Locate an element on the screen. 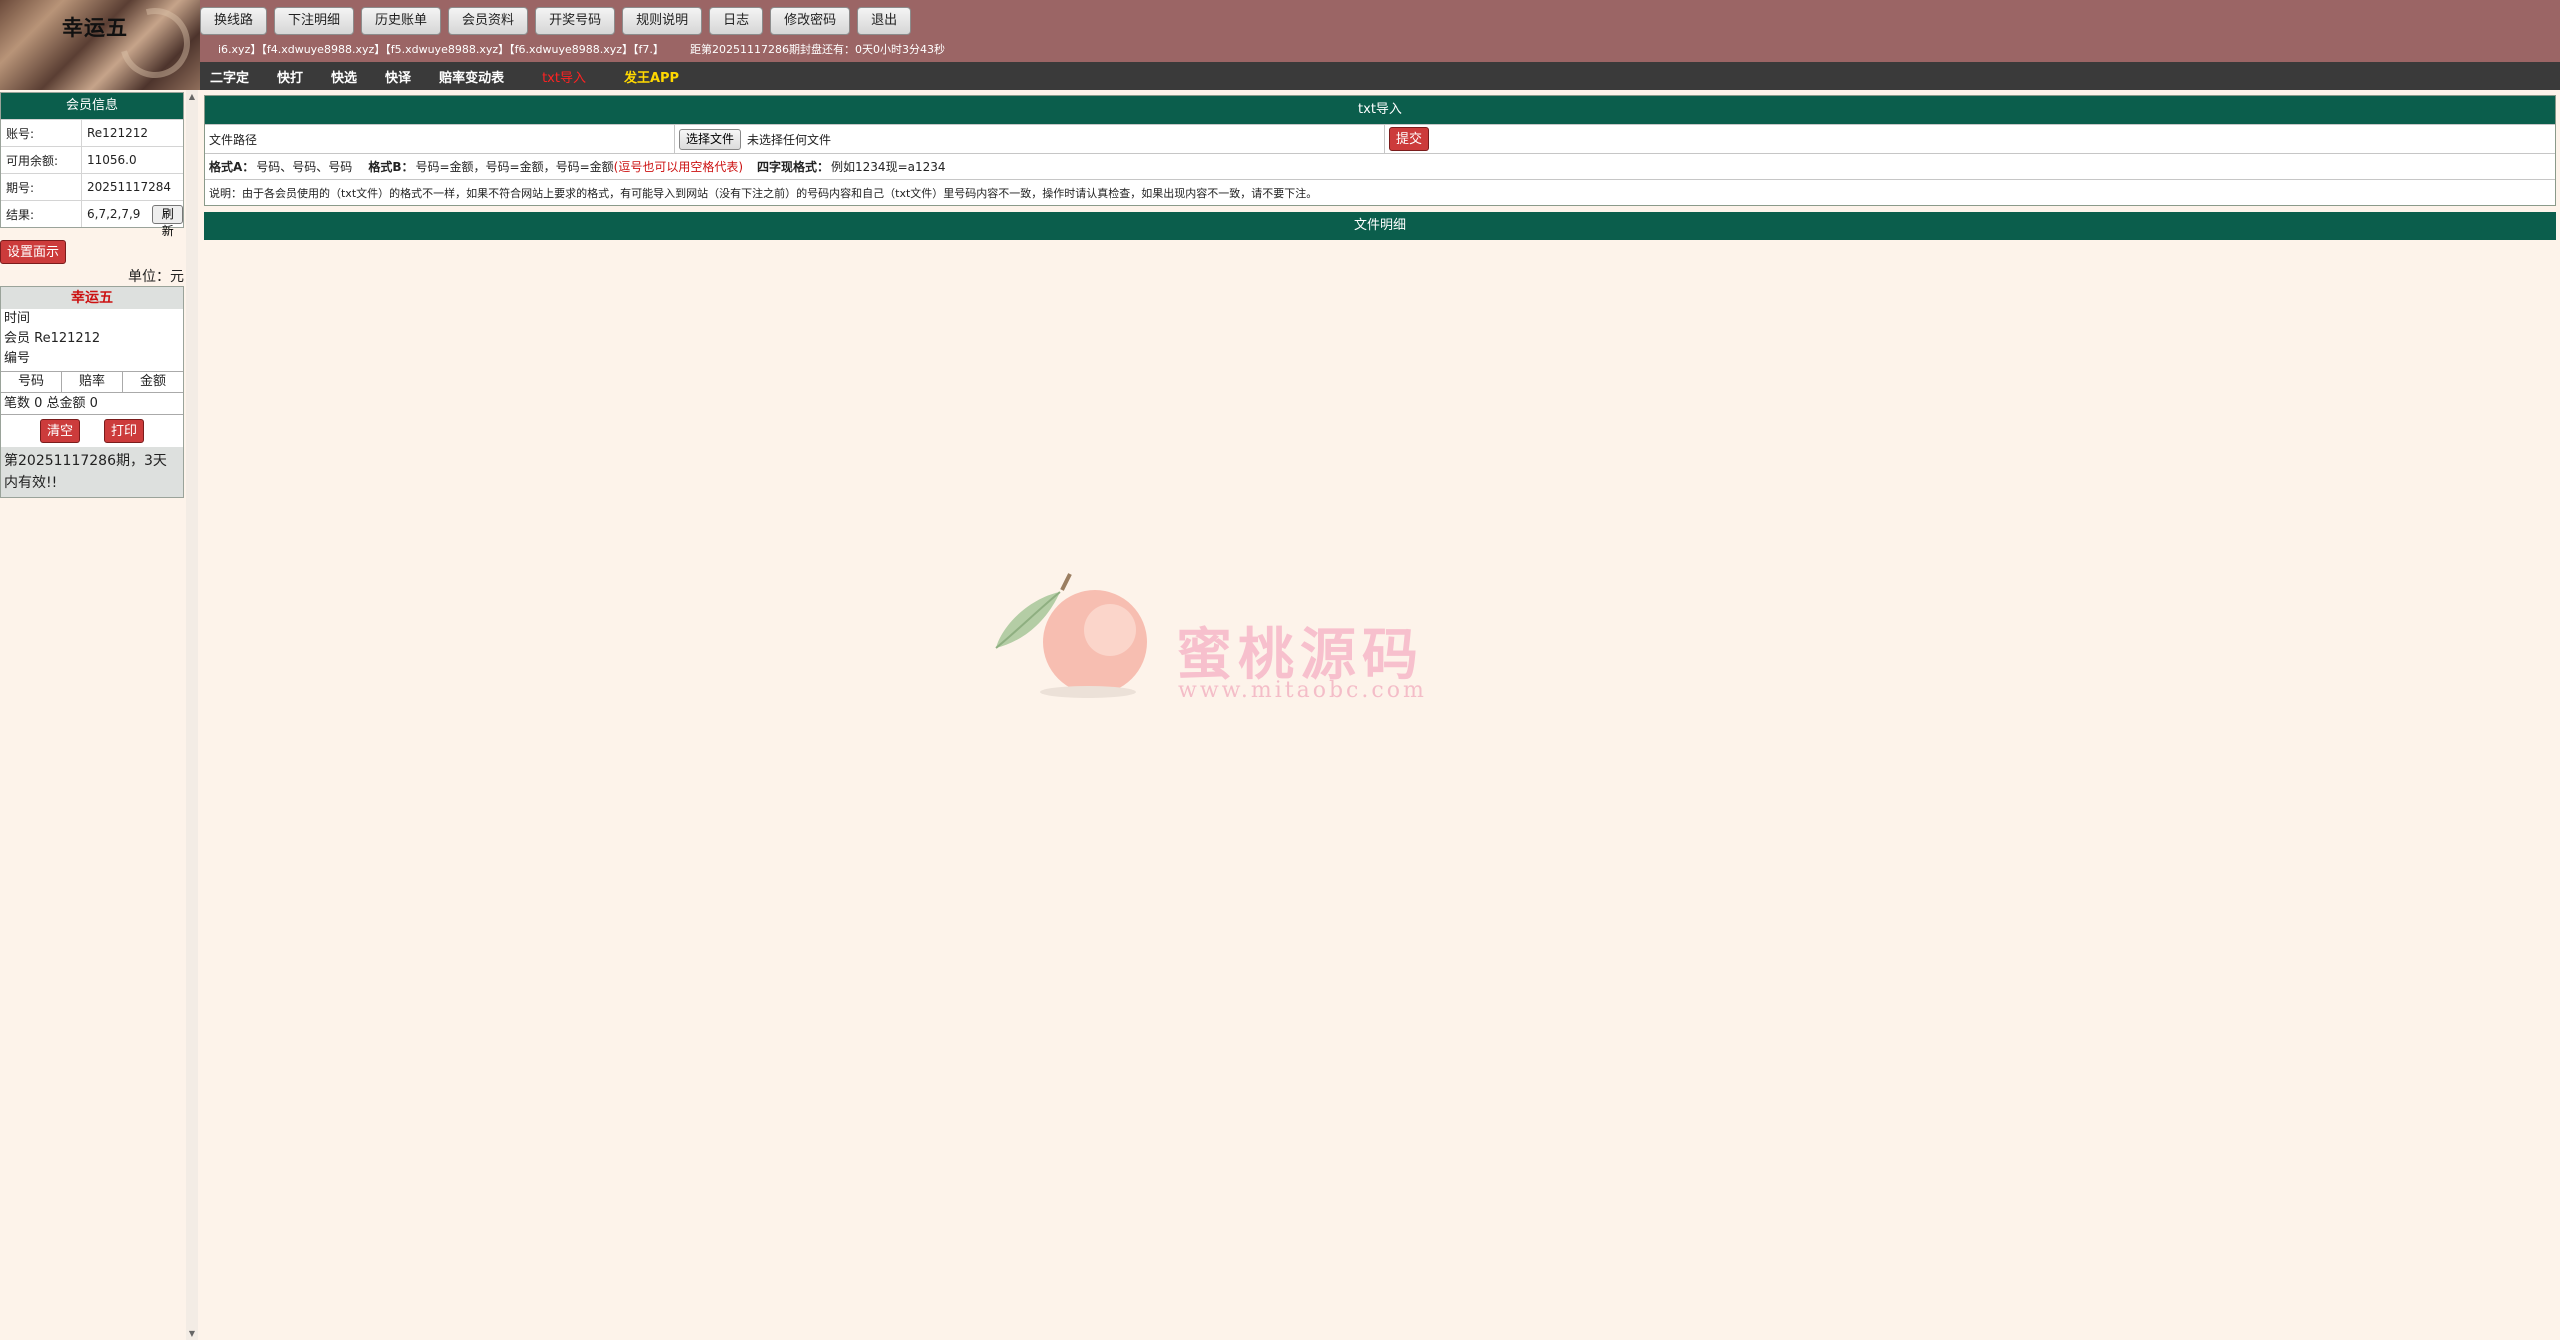  choose-file-button: 选择文件 is located at coordinates (710, 139).